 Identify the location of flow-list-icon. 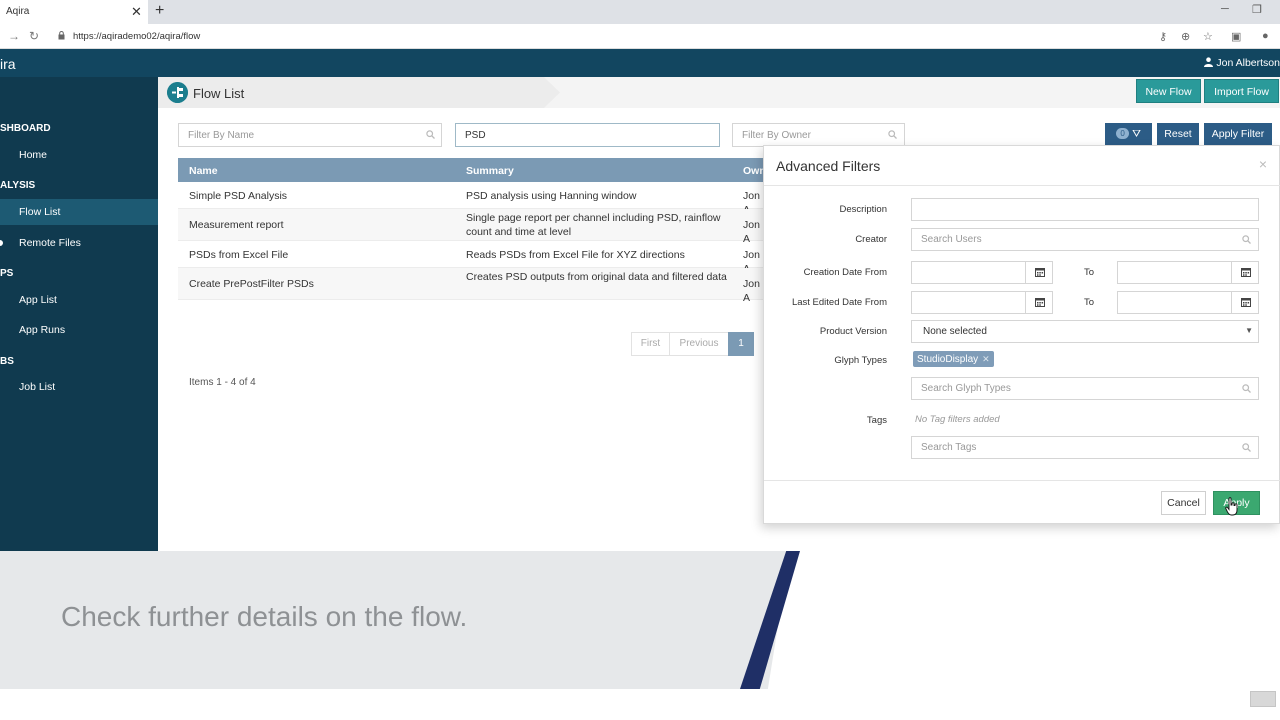
(177, 92).